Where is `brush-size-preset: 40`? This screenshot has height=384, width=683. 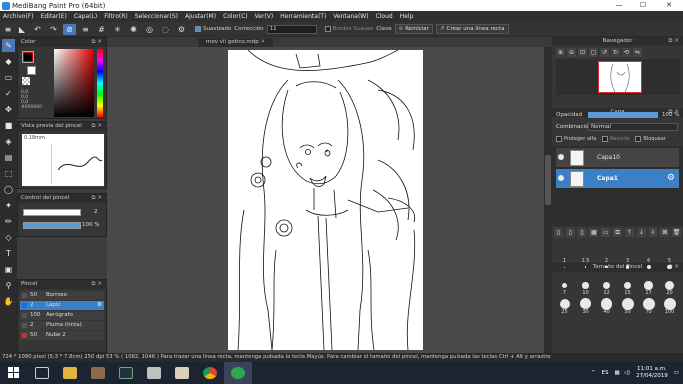 brush-size-preset: 40 is located at coordinates (606, 305).